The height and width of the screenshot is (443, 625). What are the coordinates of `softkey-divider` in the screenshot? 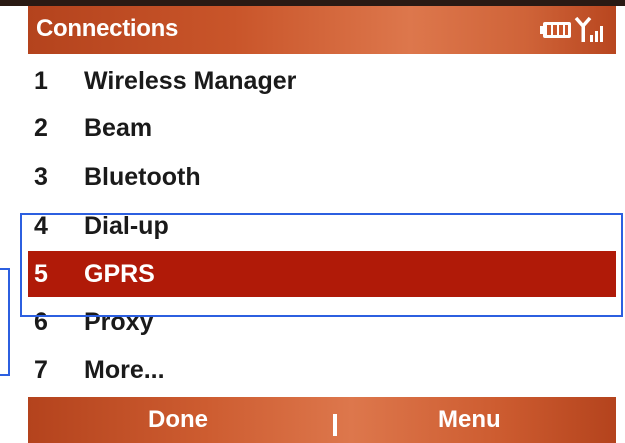 It's located at (335, 425).